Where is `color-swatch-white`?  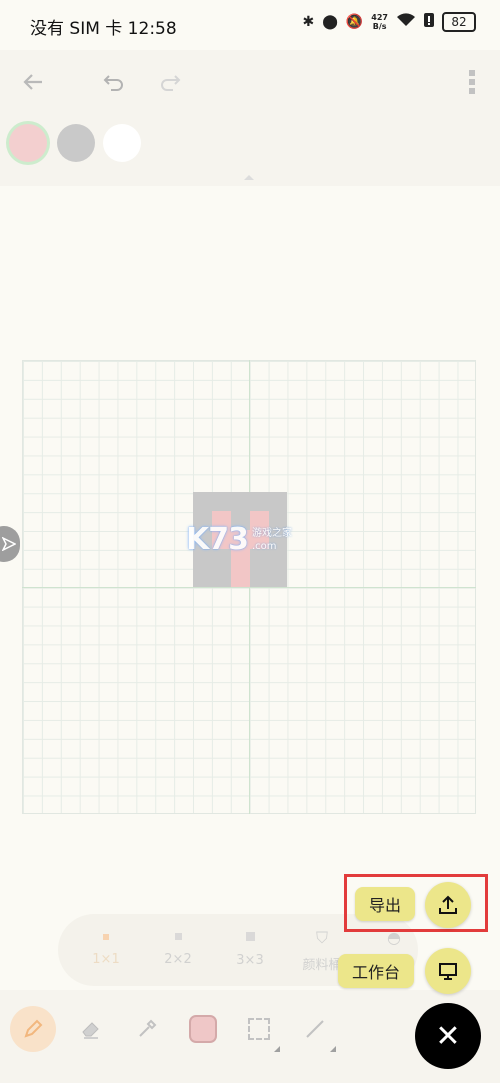 color-swatch-white is located at coordinates (122, 143).